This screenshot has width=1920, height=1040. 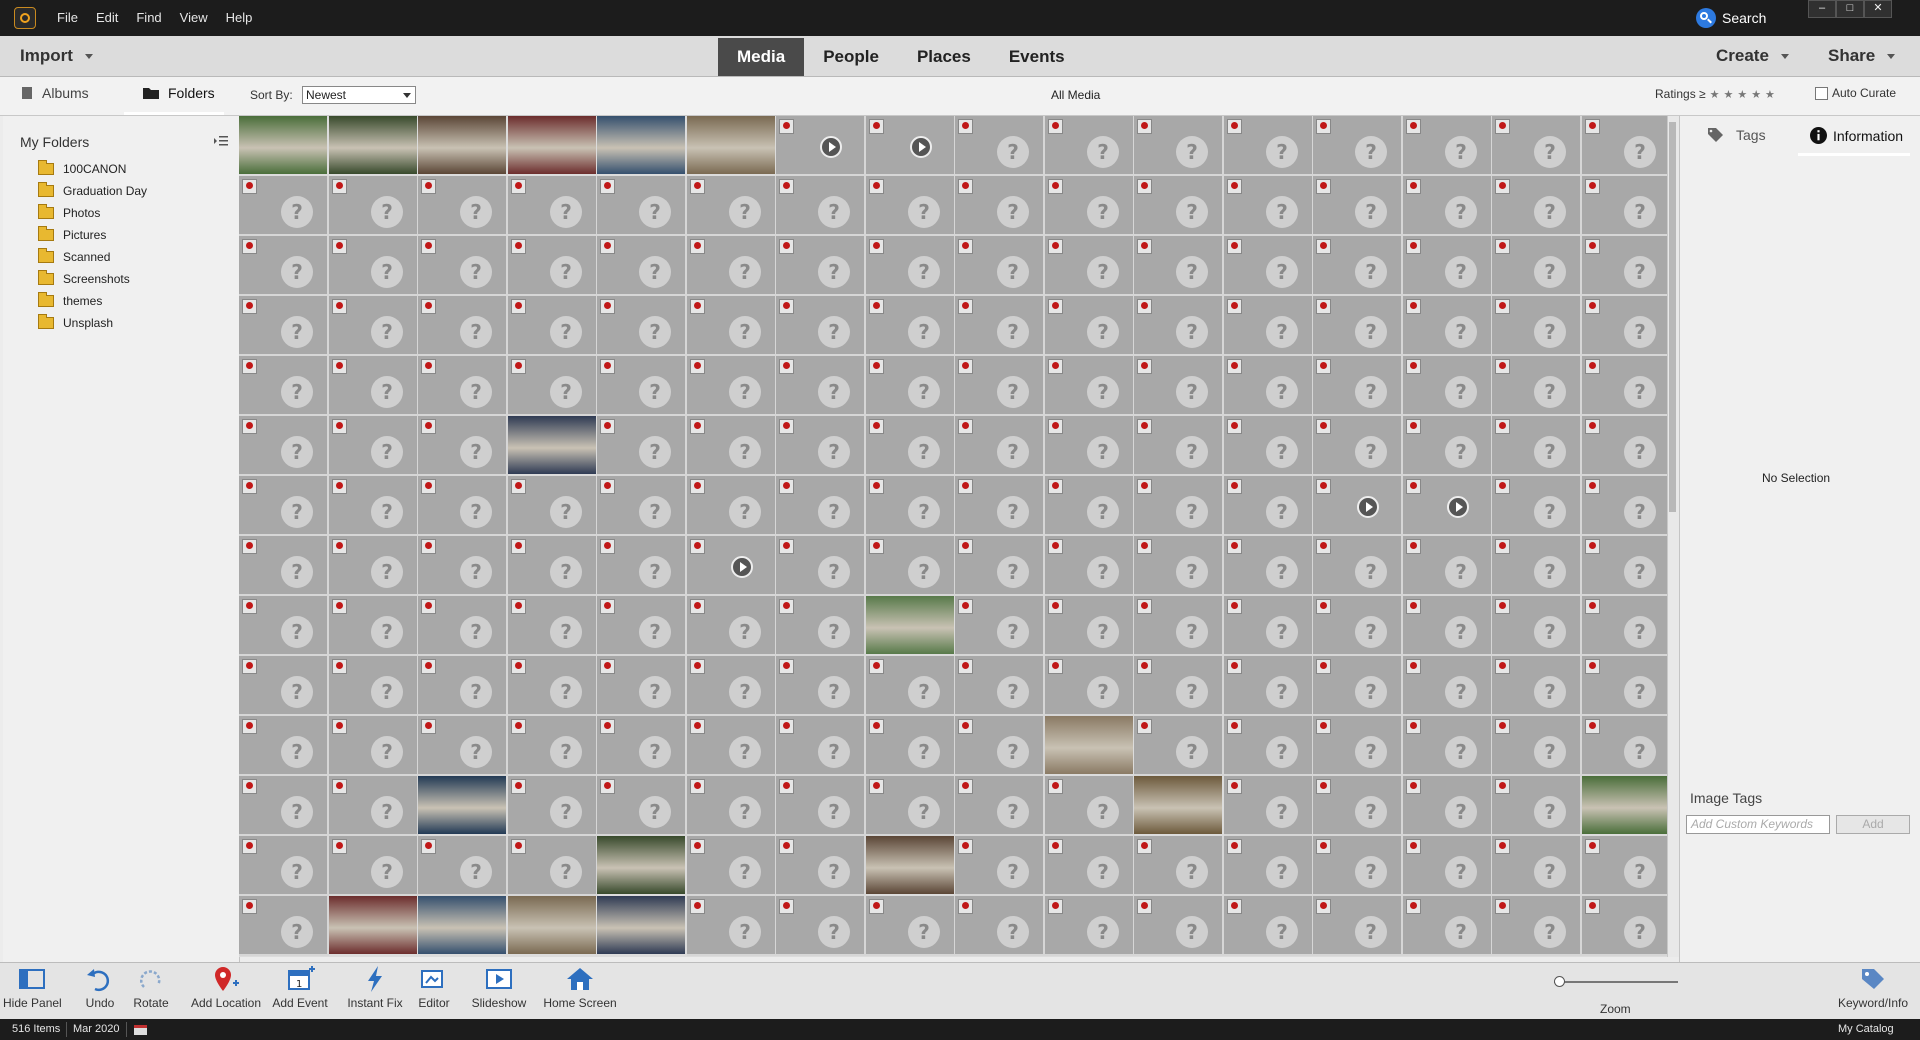 I want to click on import-button: Import, so click(x=56, y=56).